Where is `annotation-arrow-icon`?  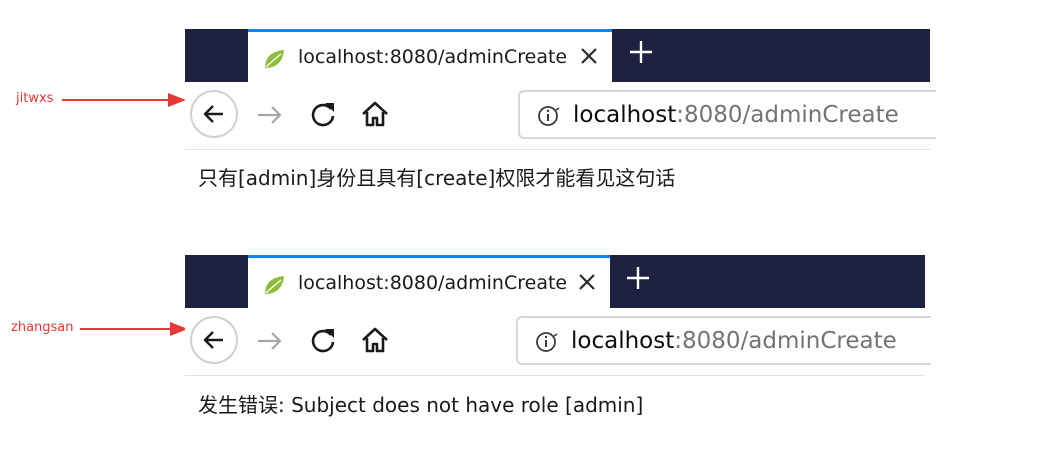 annotation-arrow-icon is located at coordinates (124, 100).